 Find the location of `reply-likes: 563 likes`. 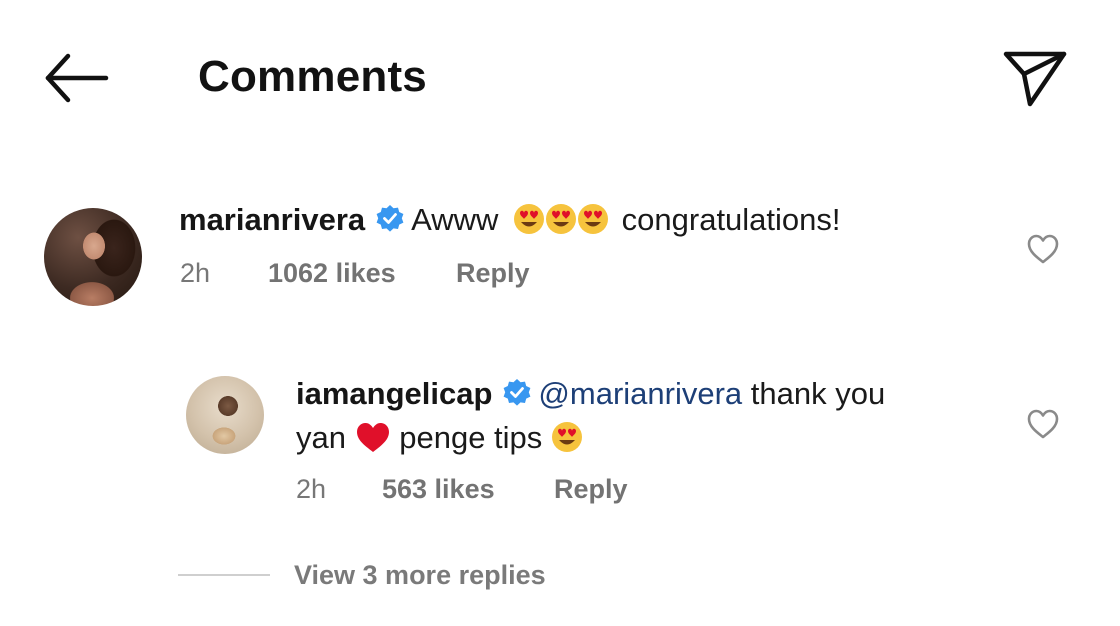

reply-likes: 563 likes is located at coordinates (438, 489).